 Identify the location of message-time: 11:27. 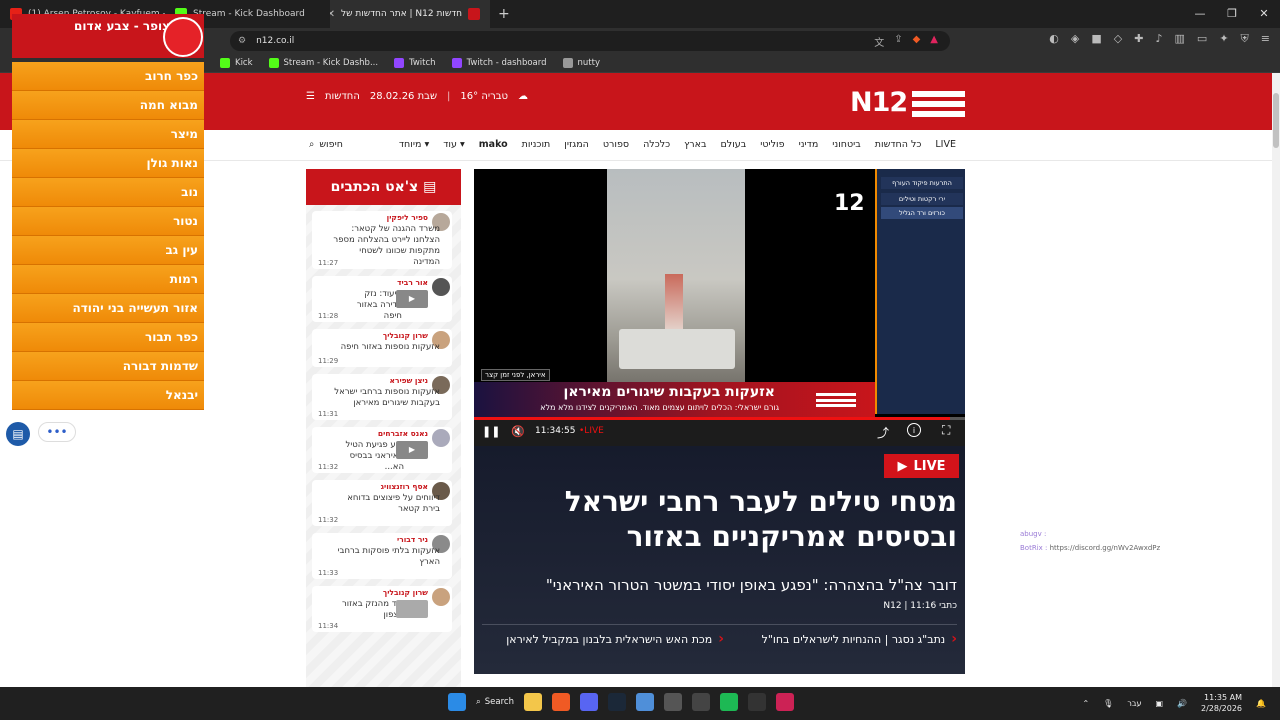
(328, 263).